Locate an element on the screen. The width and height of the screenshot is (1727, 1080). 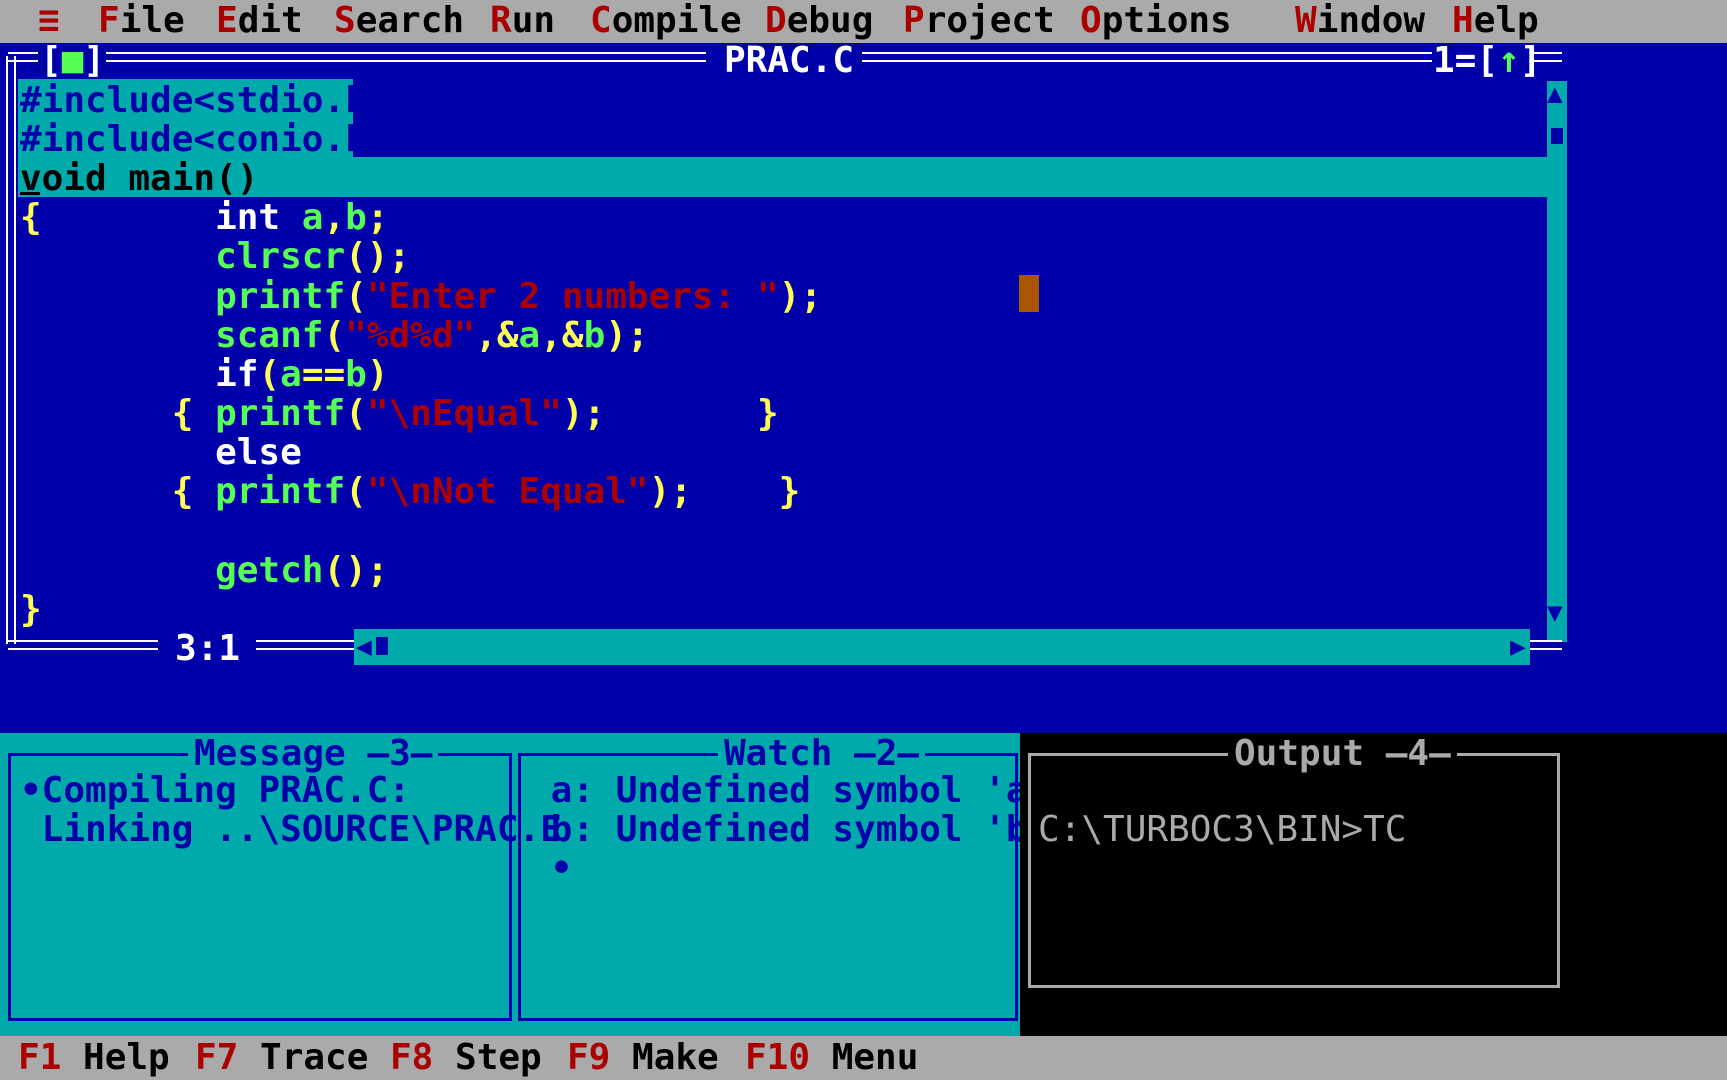
horizontal-scrollbar is located at coordinates (942, 647).